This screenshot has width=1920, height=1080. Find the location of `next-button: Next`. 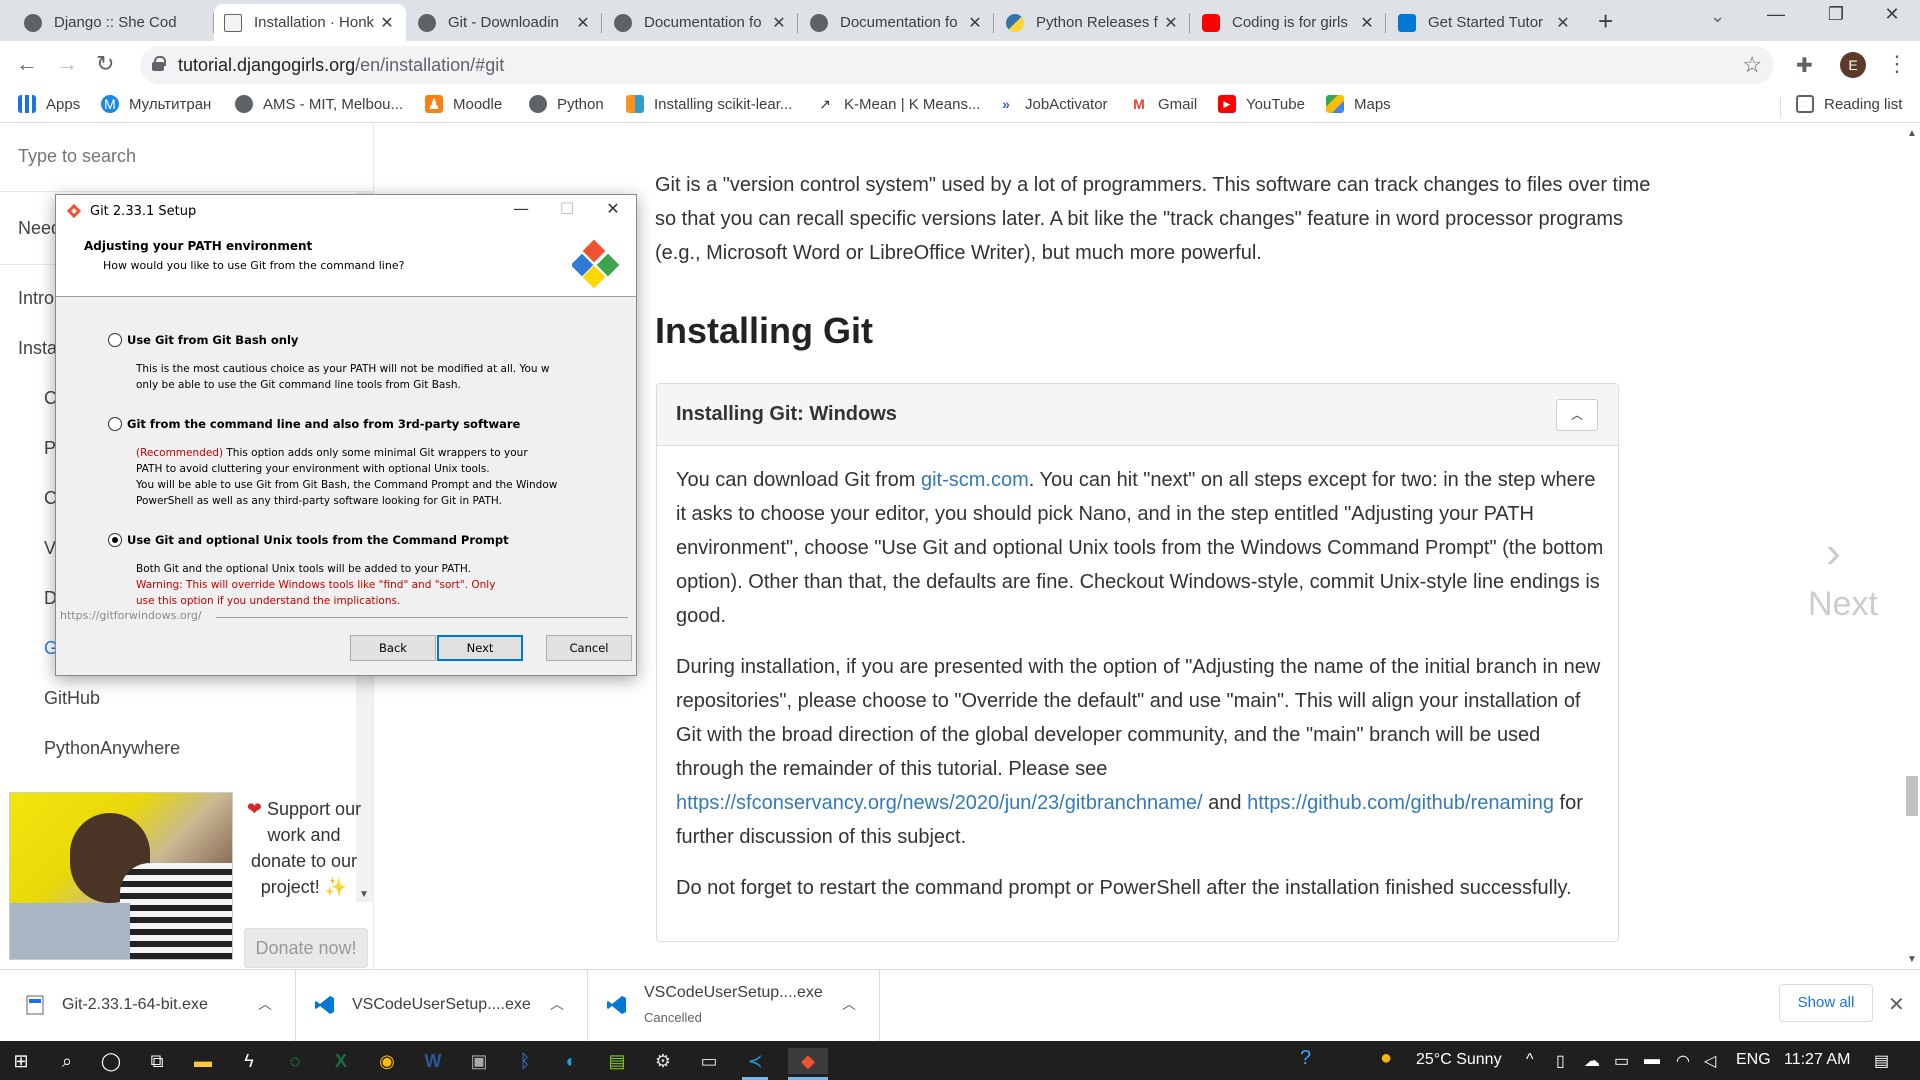

next-button: Next is located at coordinates (480, 648).